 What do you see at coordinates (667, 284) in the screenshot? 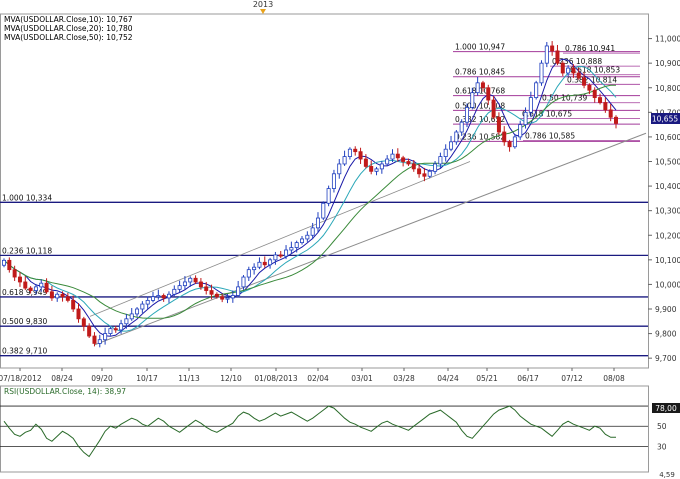
I see `price-tick-label: 10,000` at bounding box center [667, 284].